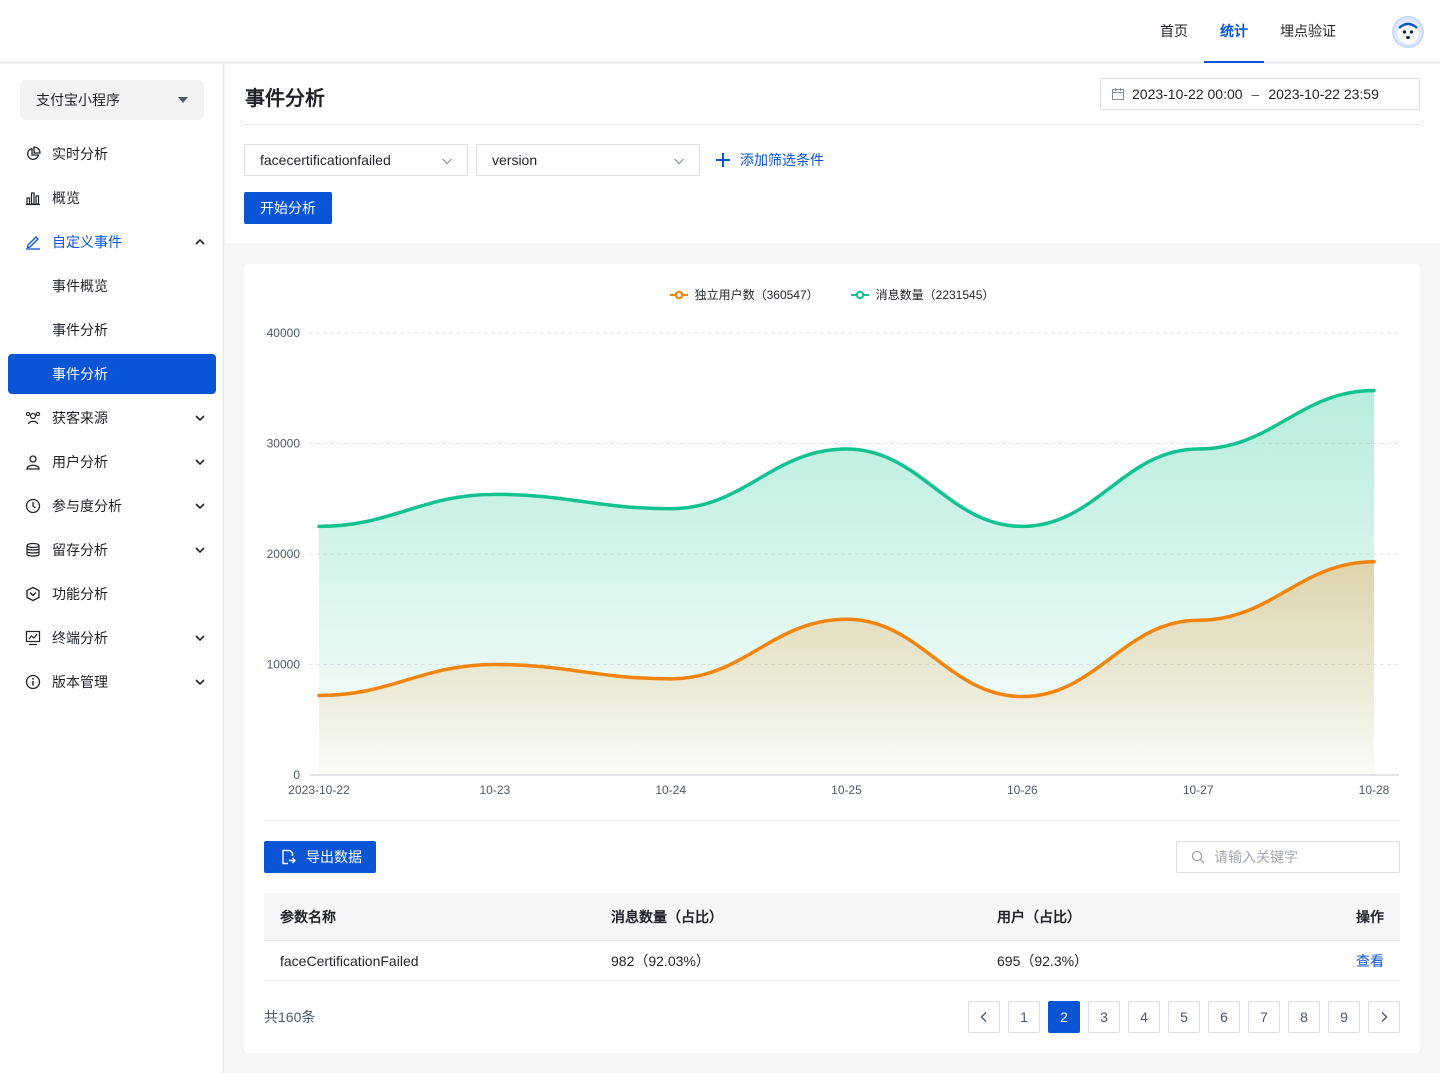  I want to click on export-icon, so click(289, 857).